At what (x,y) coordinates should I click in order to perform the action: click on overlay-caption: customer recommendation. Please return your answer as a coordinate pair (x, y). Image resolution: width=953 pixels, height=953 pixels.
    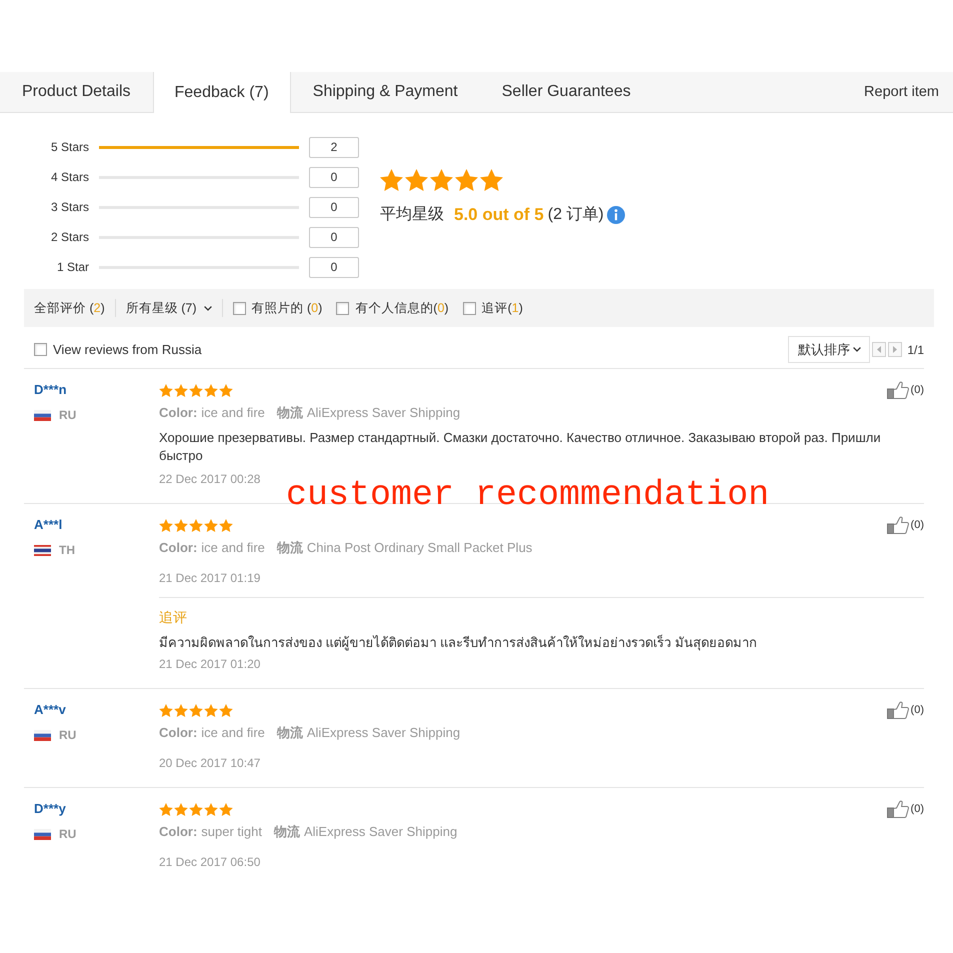
    Looking at the image, I should click on (528, 495).